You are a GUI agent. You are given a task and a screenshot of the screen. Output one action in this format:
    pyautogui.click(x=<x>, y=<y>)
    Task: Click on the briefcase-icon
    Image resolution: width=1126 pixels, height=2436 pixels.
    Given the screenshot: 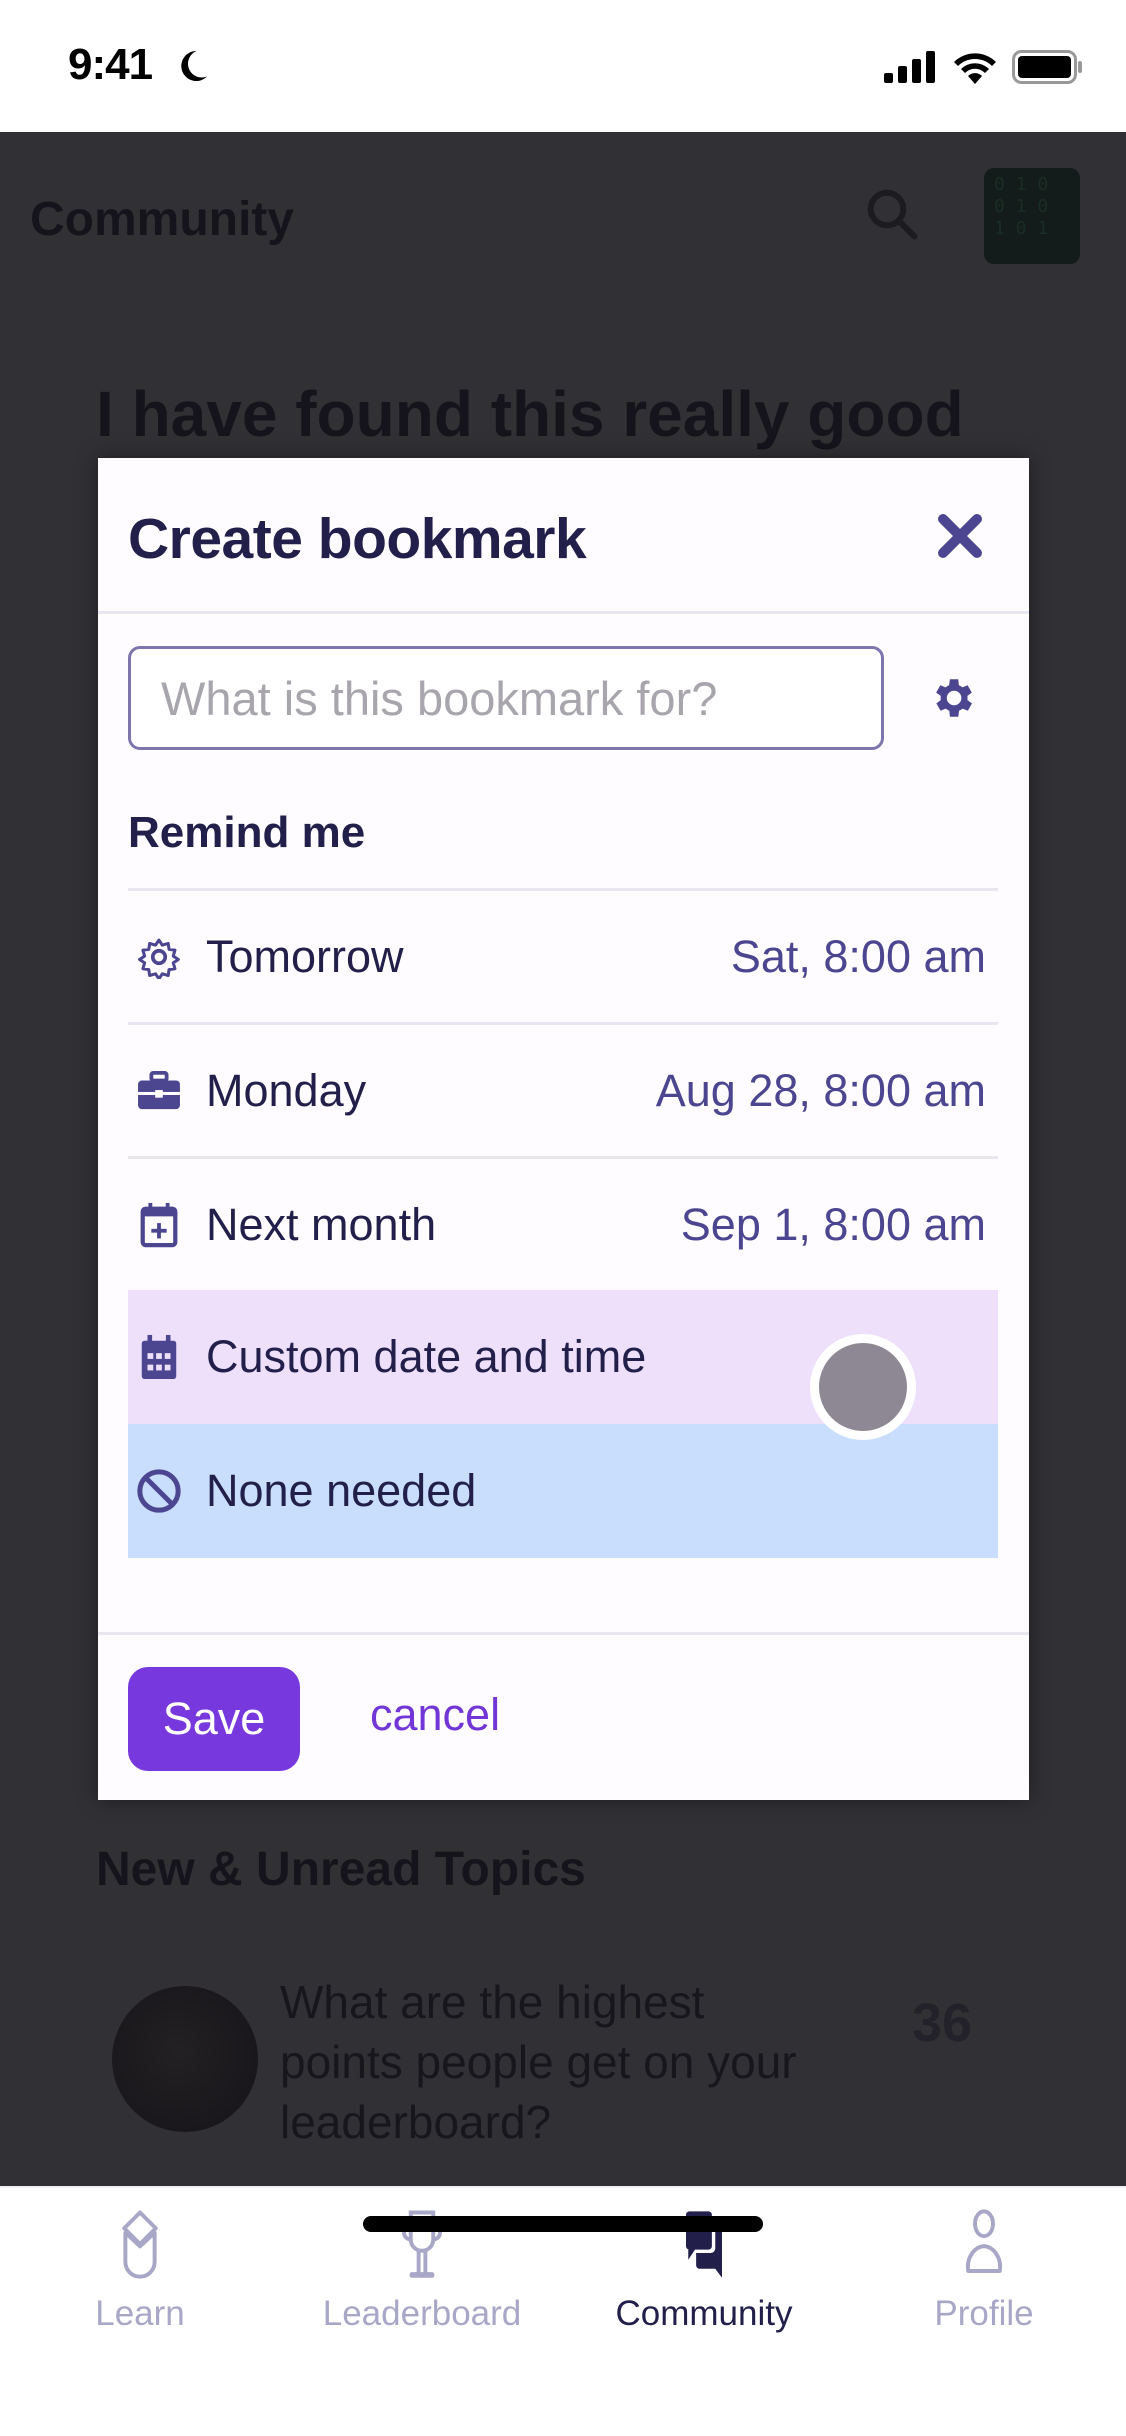 What is the action you would take?
    pyautogui.click(x=159, y=1091)
    